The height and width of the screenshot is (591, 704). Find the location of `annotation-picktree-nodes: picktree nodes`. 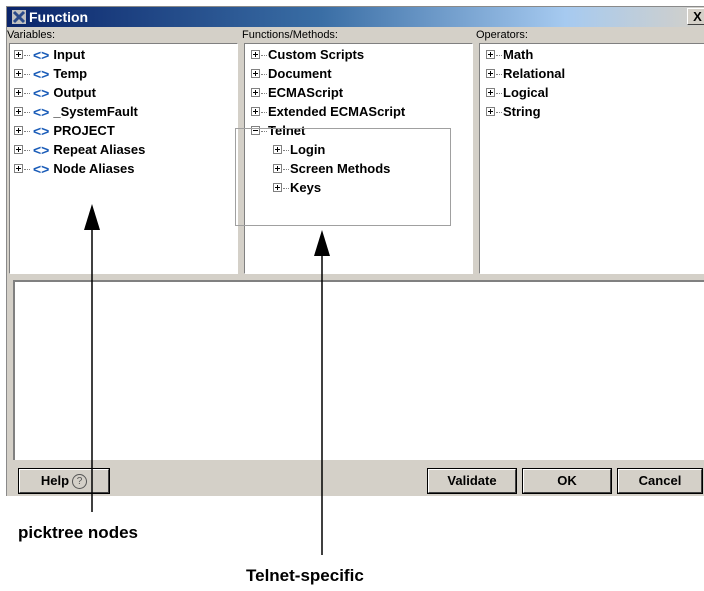

annotation-picktree-nodes: picktree nodes is located at coordinates (78, 532).